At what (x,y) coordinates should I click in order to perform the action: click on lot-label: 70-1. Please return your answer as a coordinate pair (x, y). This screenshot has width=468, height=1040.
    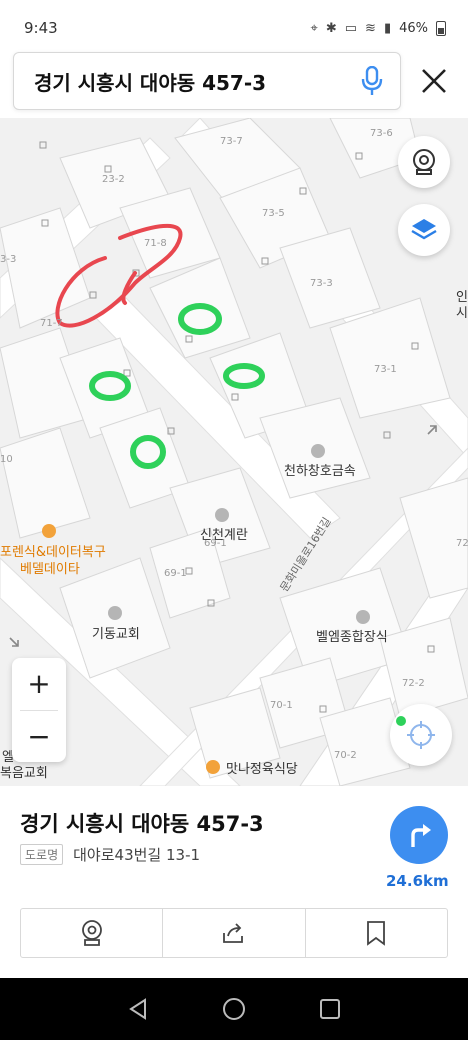
    Looking at the image, I should click on (281, 705).